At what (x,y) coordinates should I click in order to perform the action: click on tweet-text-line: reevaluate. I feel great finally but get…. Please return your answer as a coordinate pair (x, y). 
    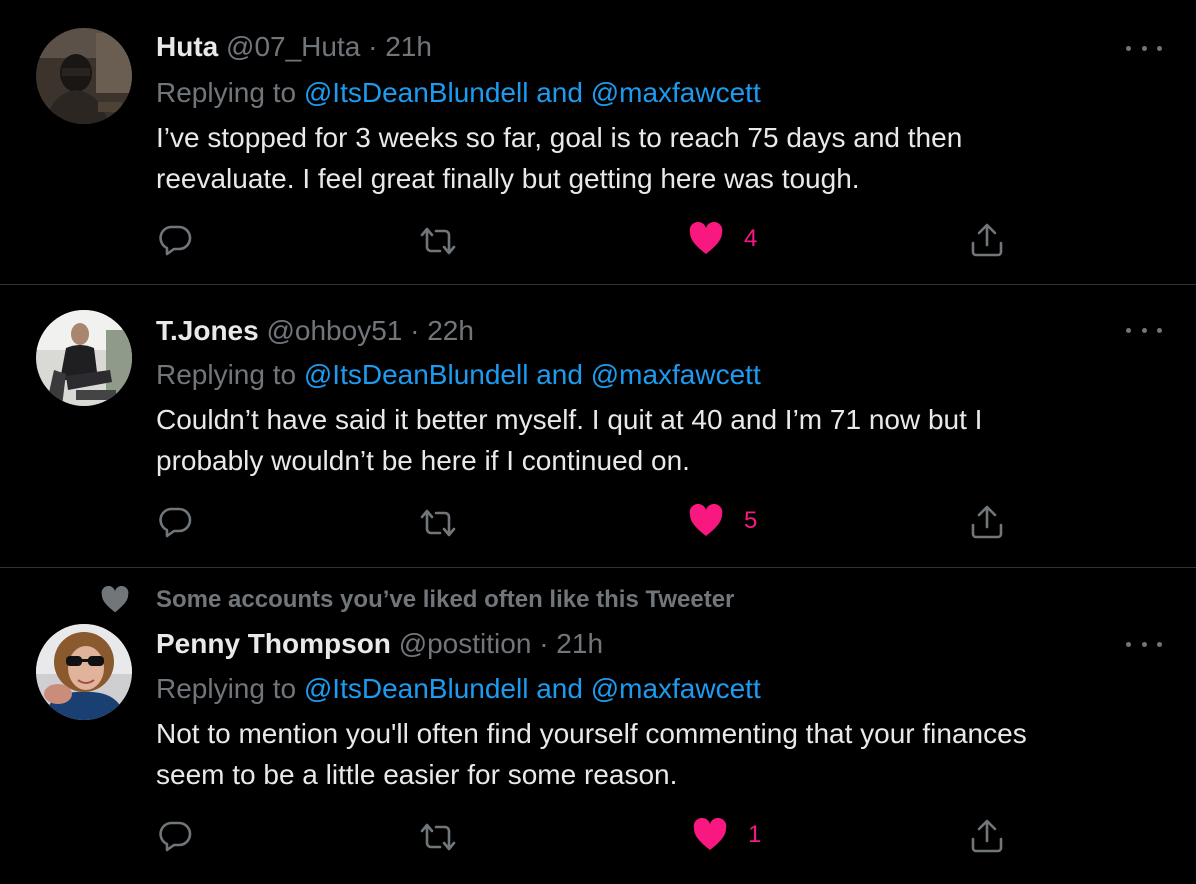
    Looking at the image, I should click on (508, 178).